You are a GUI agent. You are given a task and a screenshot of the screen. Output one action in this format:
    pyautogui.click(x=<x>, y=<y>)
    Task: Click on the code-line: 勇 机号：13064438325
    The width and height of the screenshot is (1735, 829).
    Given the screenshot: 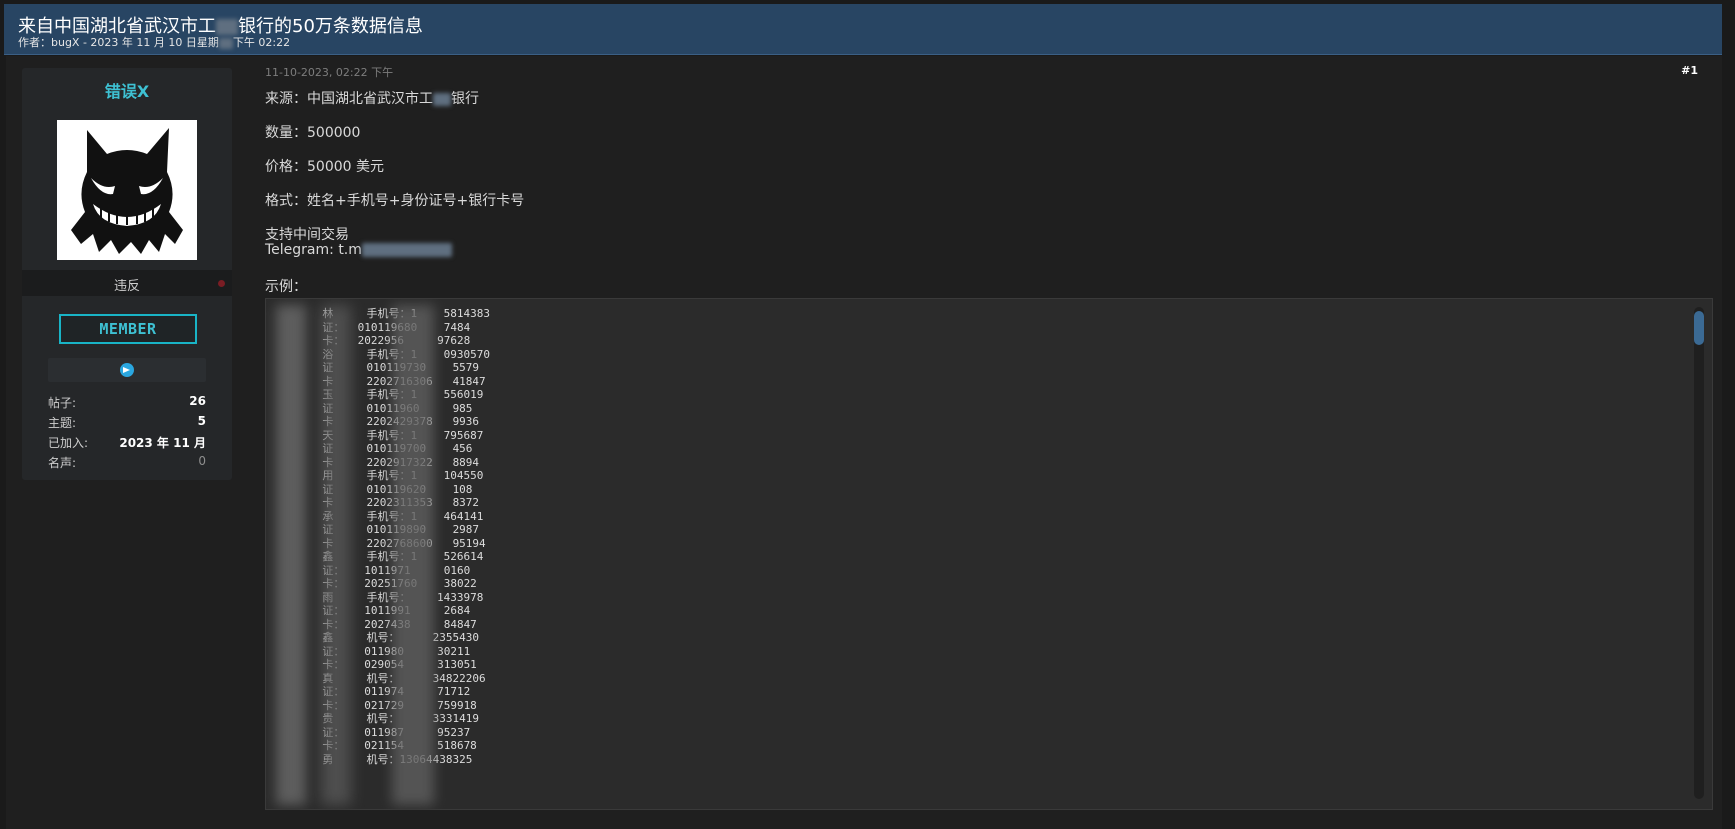 What is the action you would take?
    pyautogui.click(x=374, y=759)
    